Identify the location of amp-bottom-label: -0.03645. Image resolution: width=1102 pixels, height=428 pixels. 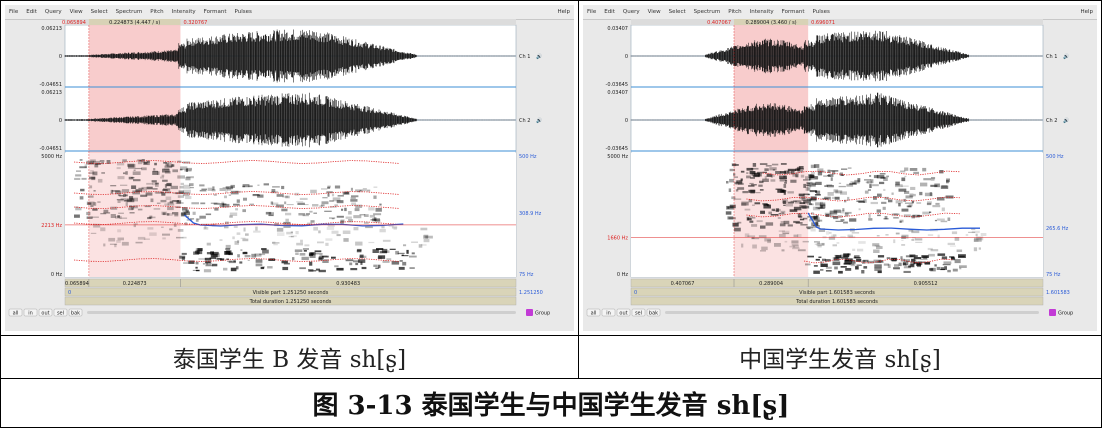
(617, 149).